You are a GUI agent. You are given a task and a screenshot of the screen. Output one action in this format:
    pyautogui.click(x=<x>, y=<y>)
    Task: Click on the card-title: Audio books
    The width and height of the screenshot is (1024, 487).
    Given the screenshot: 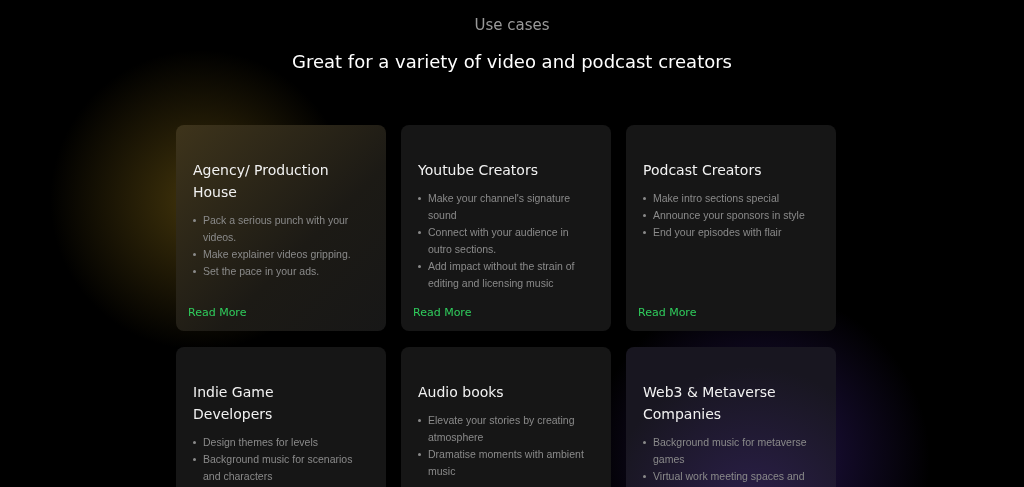 What is the action you would take?
    pyautogui.click(x=461, y=393)
    